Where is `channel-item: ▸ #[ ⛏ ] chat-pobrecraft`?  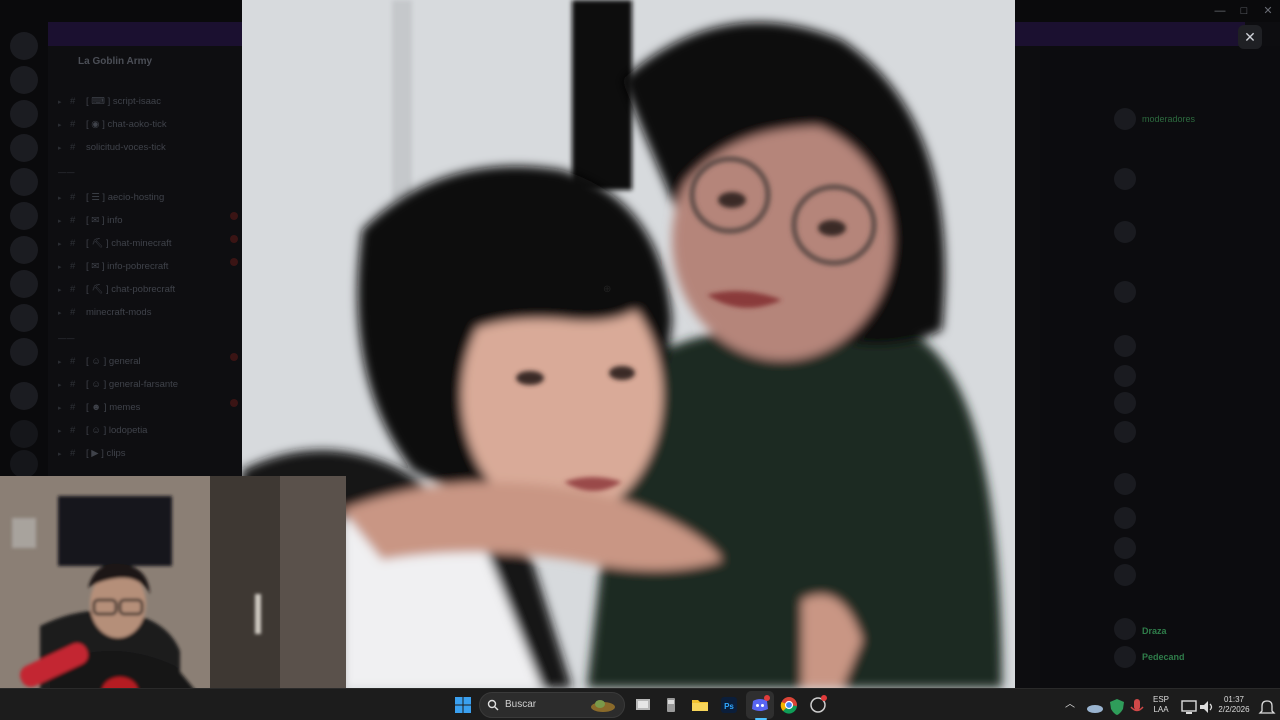
channel-item: ▸ #[ ⛏ ] chat-pobrecraft is located at coordinates (116, 289).